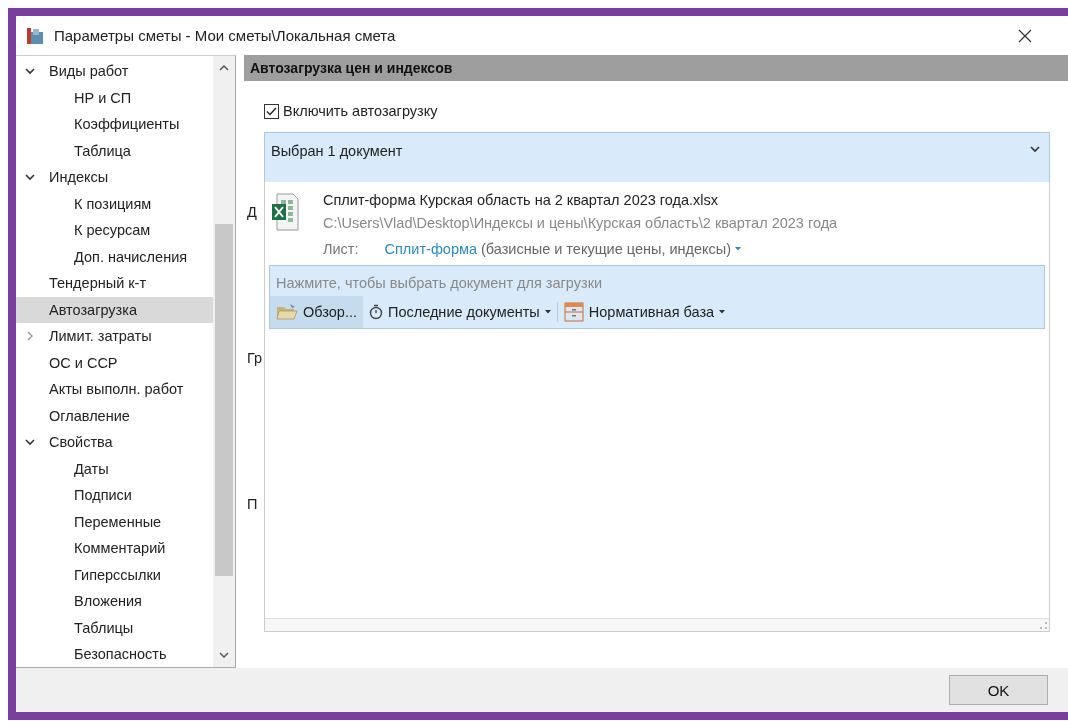 The width and height of the screenshot is (1068, 721). Describe the element at coordinates (114, 283) in the screenshot. I see `tree-item: Тендерный к-т` at that location.